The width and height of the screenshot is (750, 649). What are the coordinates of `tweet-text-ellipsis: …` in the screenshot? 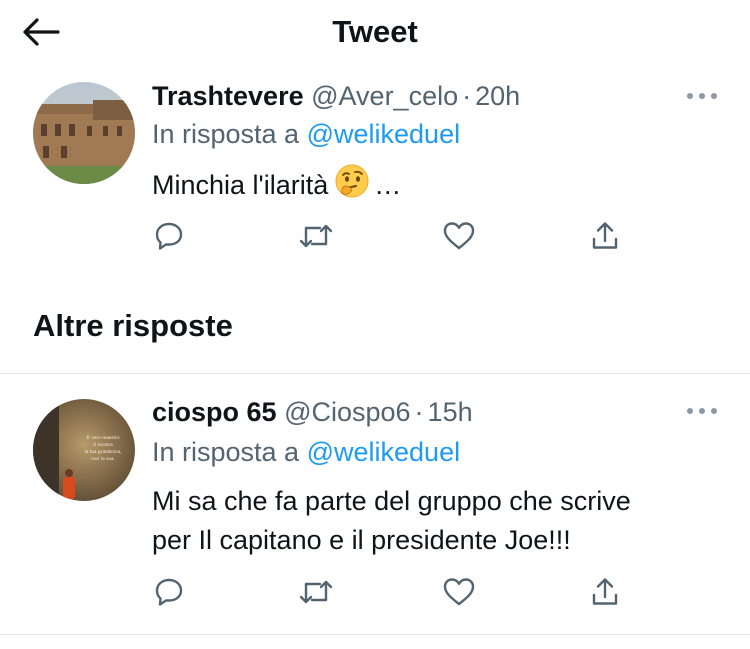 It's located at (388, 185).